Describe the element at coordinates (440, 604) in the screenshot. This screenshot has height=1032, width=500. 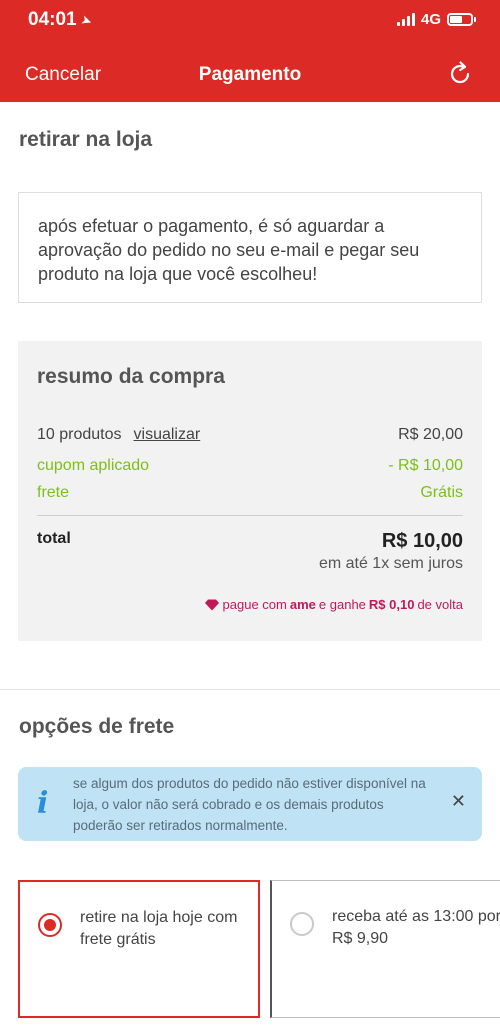
I see `ame-suffix: de volta` at that location.